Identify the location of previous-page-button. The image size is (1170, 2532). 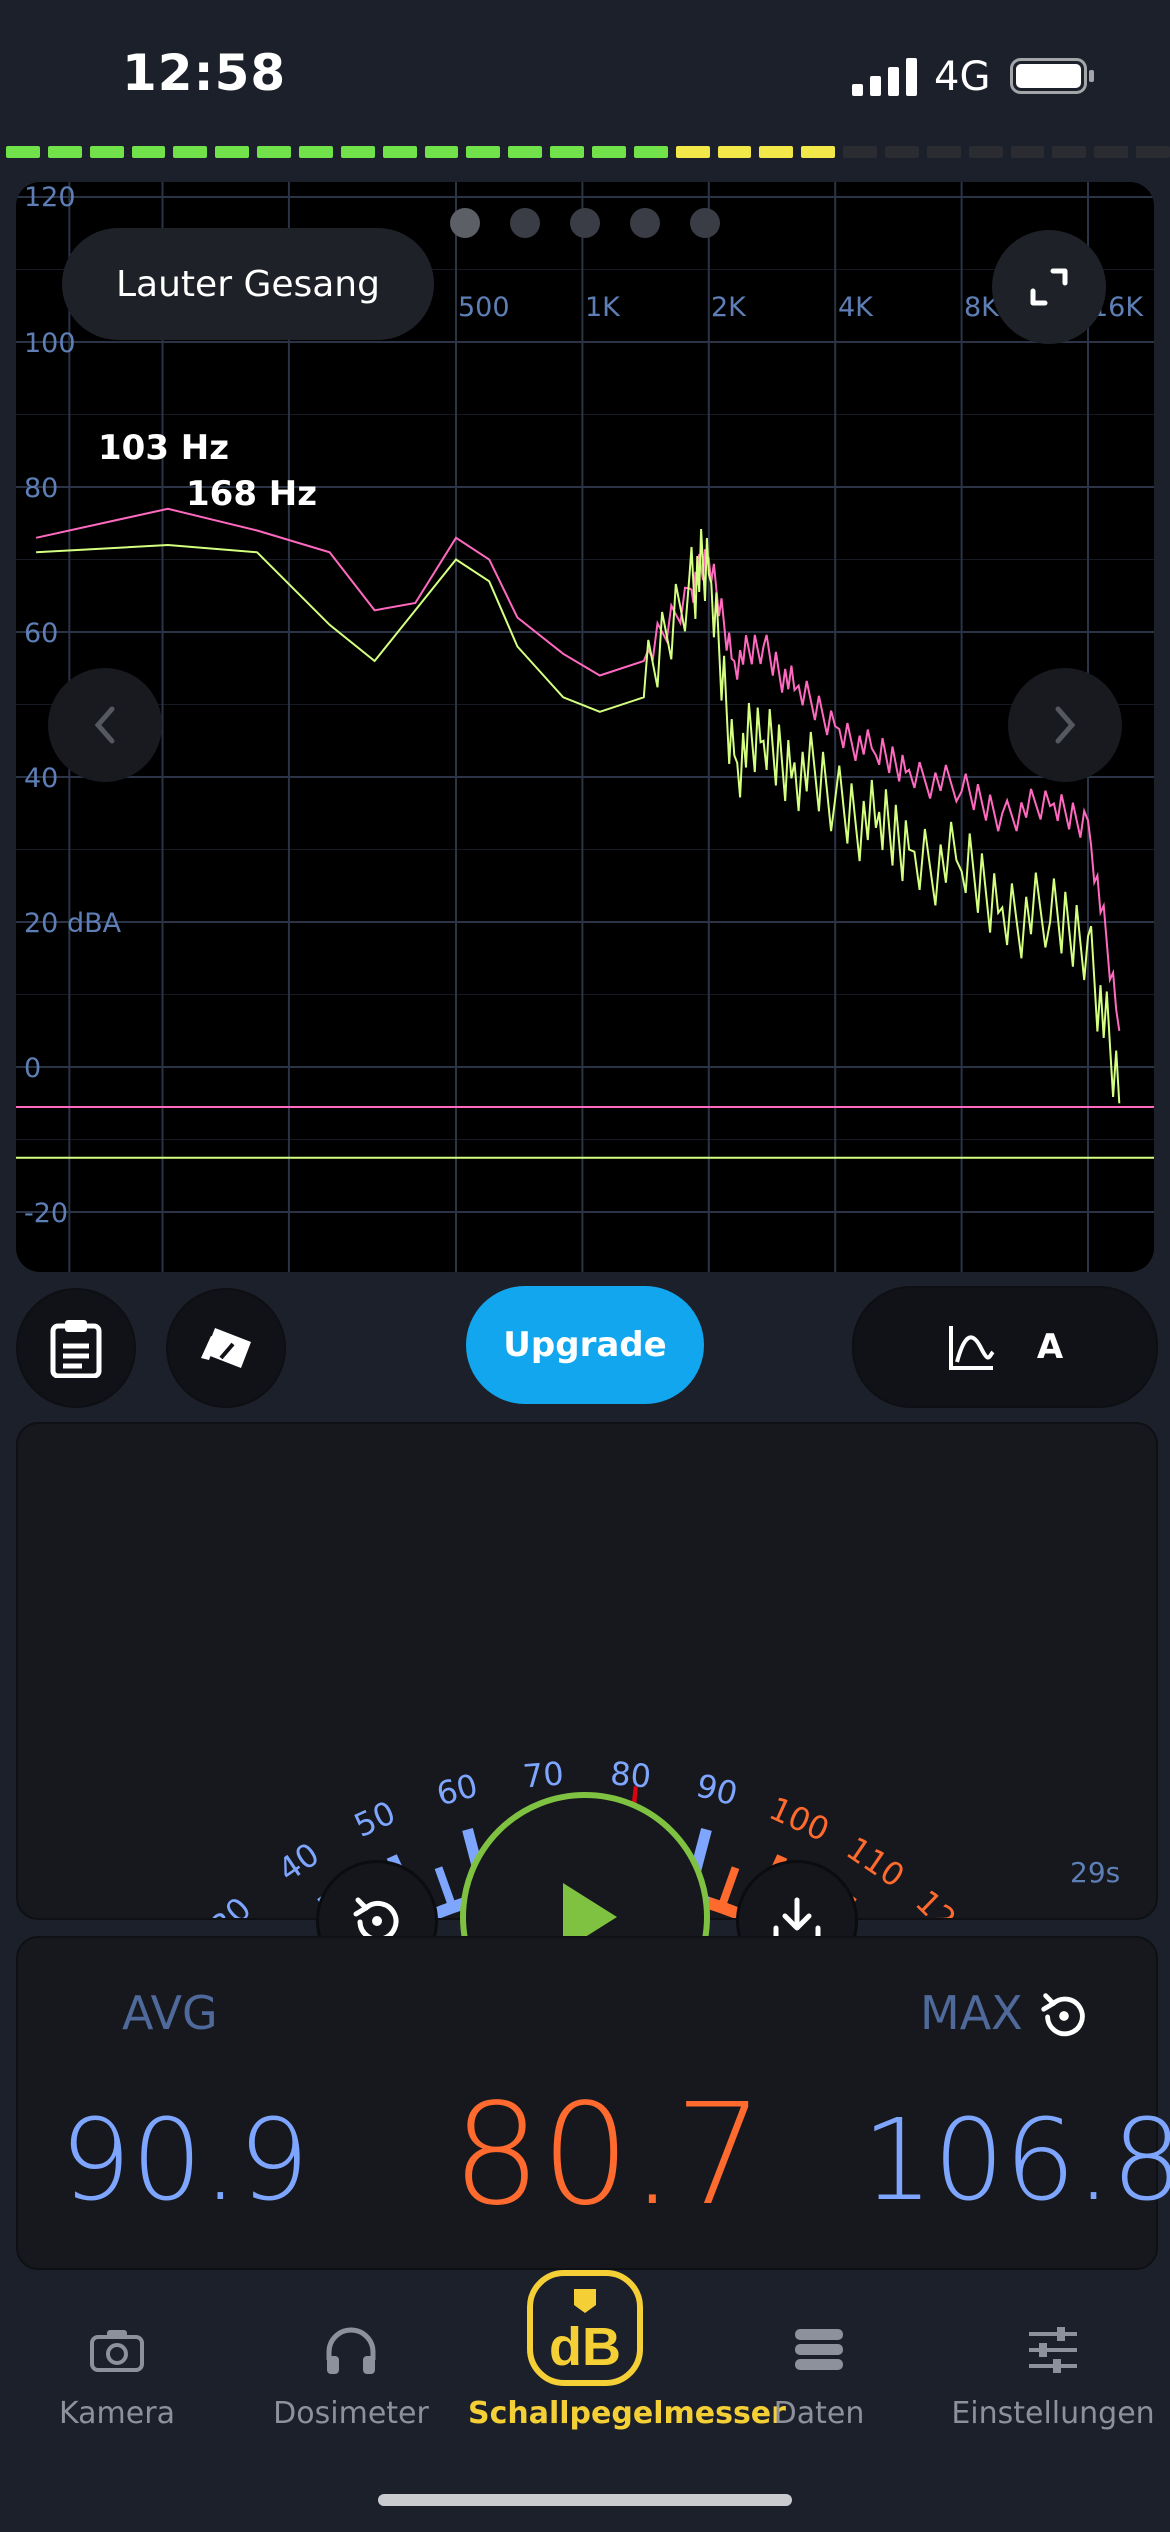
(105, 725).